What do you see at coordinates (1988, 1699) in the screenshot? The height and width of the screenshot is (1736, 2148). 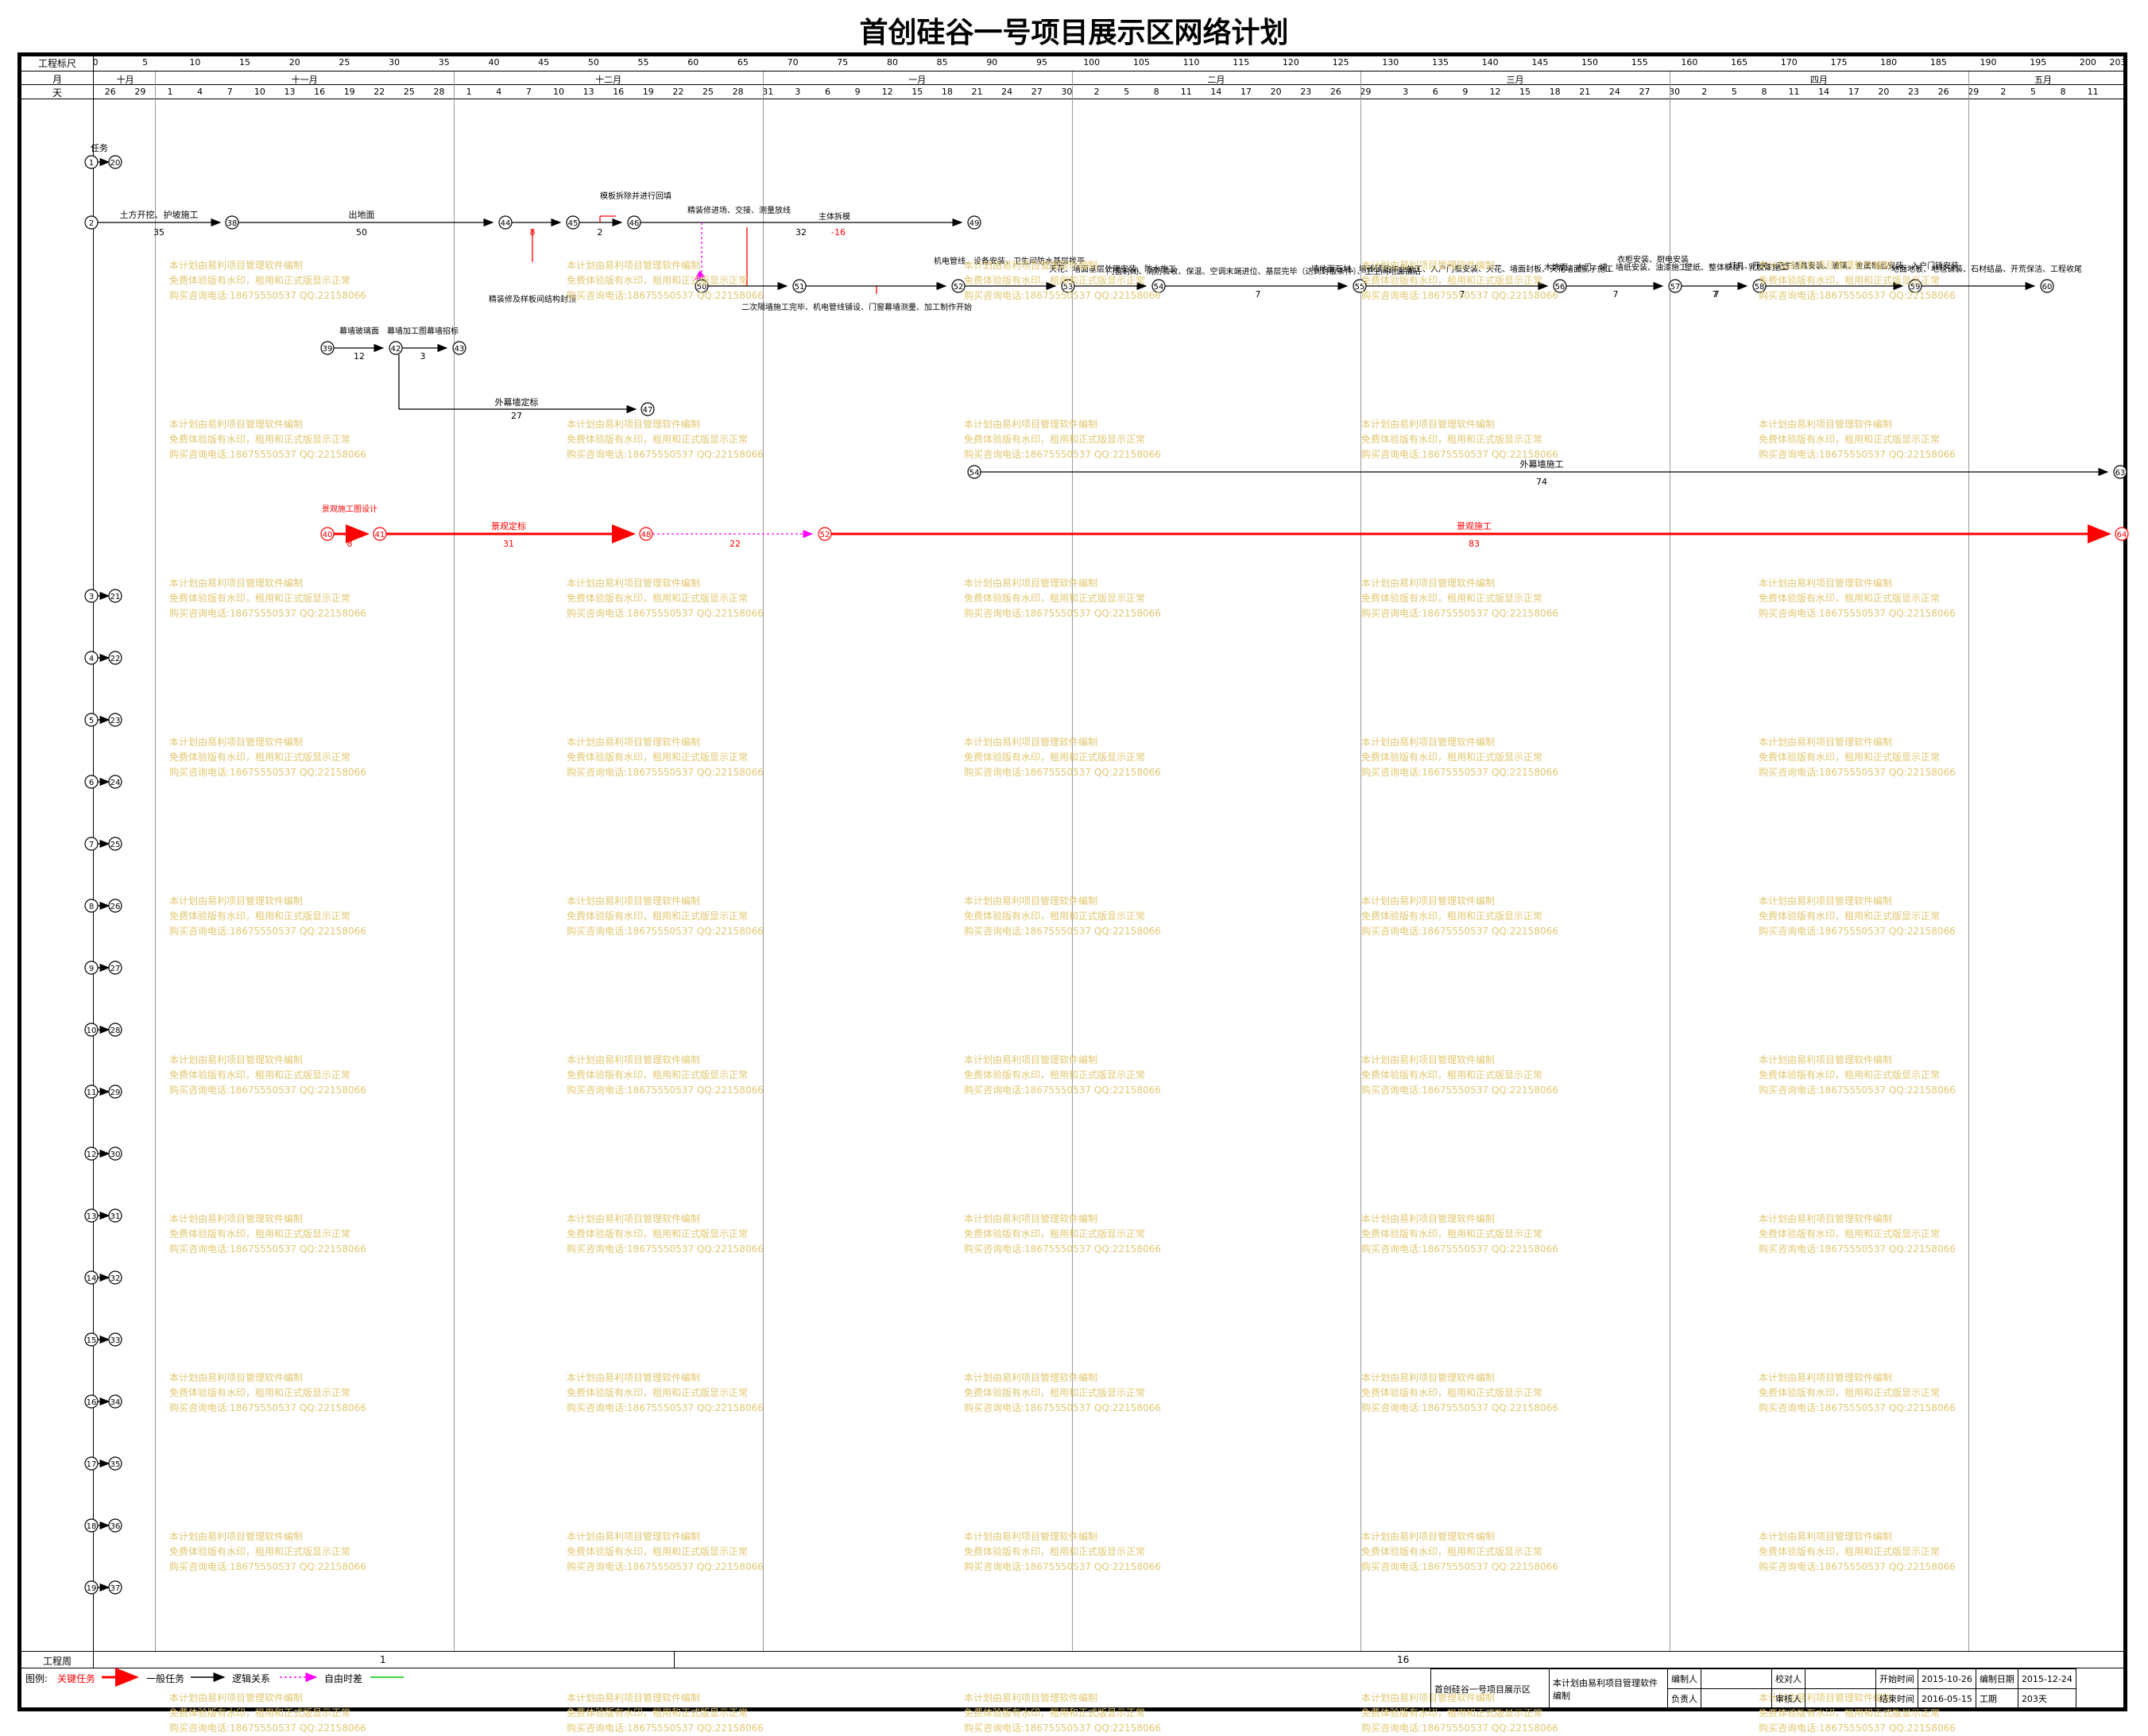 I see `period-label: 工期` at bounding box center [1988, 1699].